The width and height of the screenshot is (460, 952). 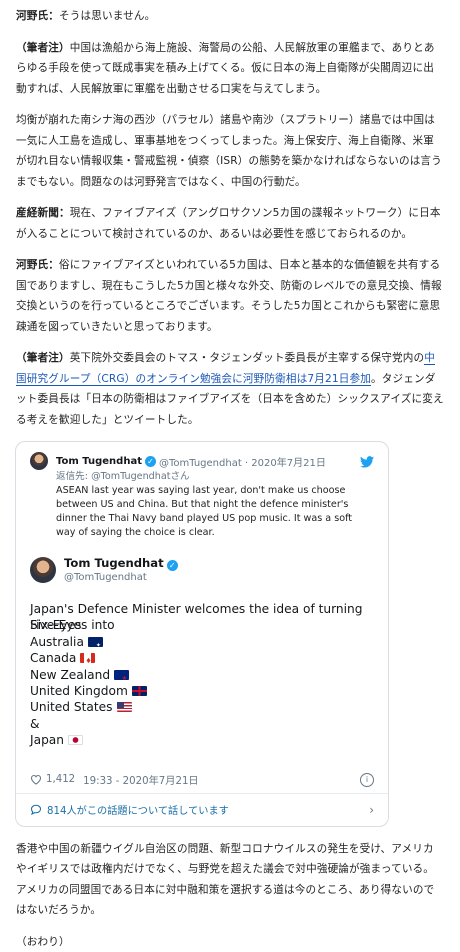 What do you see at coordinates (202, 780) in the screenshot?
I see `tweet-meta: 1,412 19:33 - 2020年7月21日 i` at bounding box center [202, 780].